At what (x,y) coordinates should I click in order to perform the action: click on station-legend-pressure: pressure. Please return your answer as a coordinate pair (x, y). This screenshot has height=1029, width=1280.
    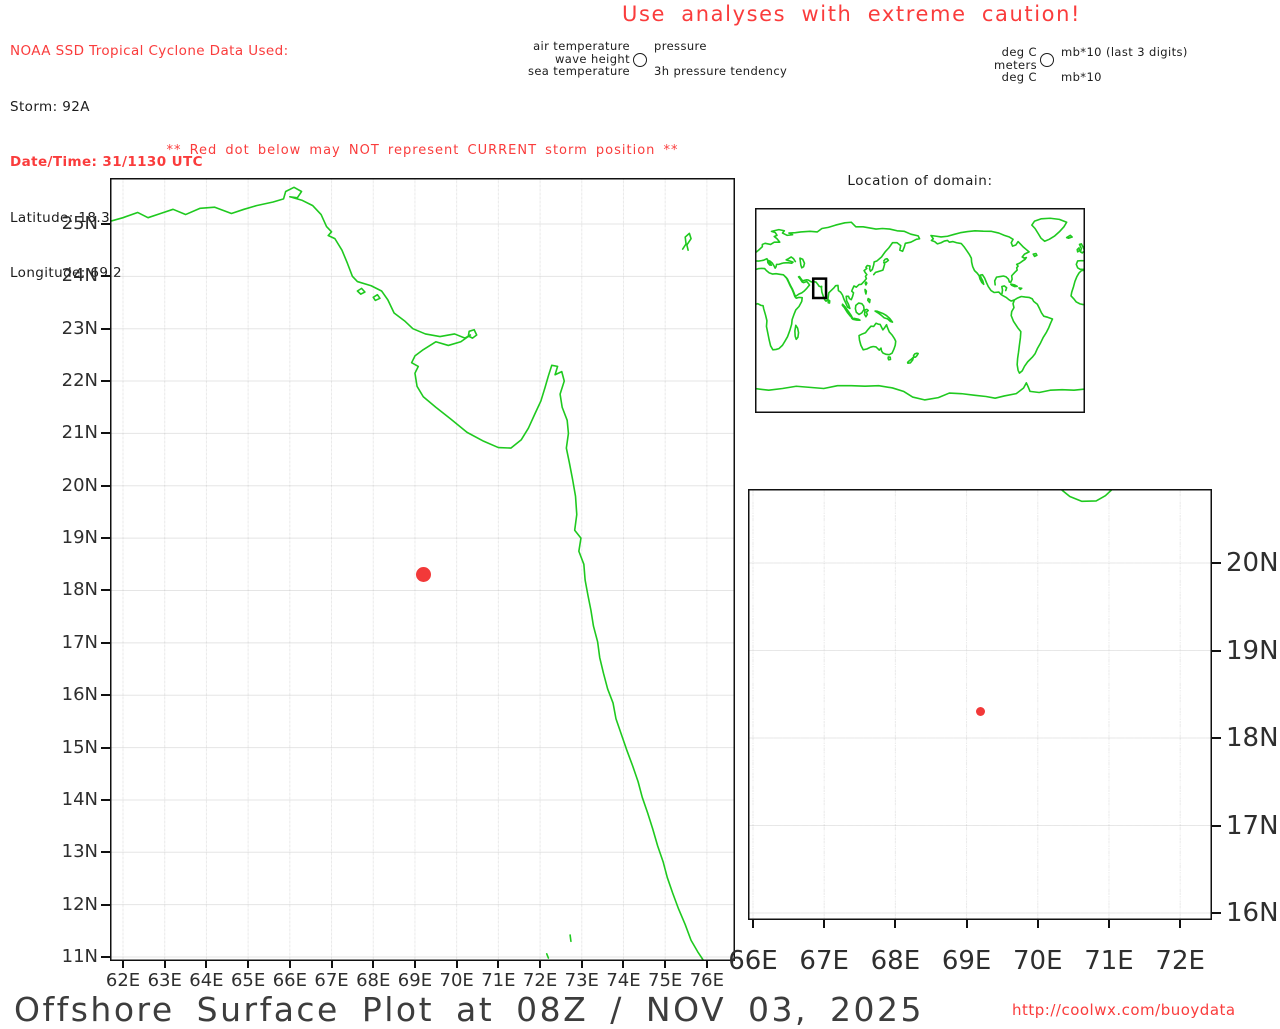
    Looking at the image, I should click on (680, 46).